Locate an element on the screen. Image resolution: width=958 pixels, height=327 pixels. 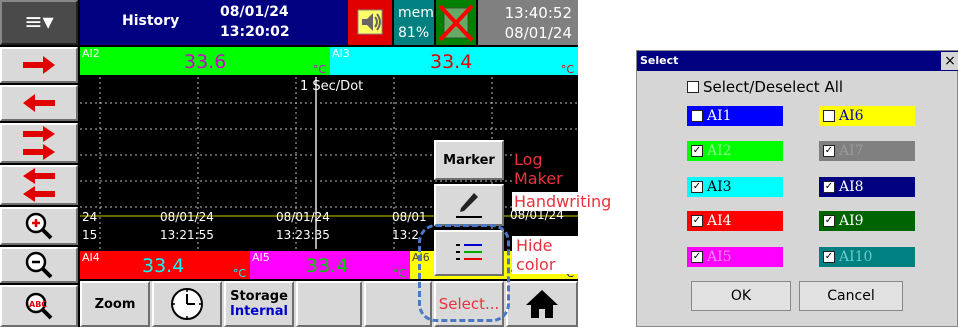
channel-checkbox-ai6: AI6 is located at coordinates (867, 116).